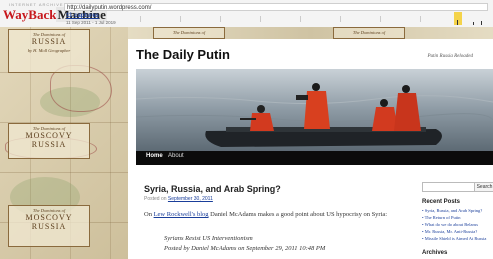 The width and height of the screenshot is (493, 259). I want to click on archives-heading: Archives, so click(435, 253).